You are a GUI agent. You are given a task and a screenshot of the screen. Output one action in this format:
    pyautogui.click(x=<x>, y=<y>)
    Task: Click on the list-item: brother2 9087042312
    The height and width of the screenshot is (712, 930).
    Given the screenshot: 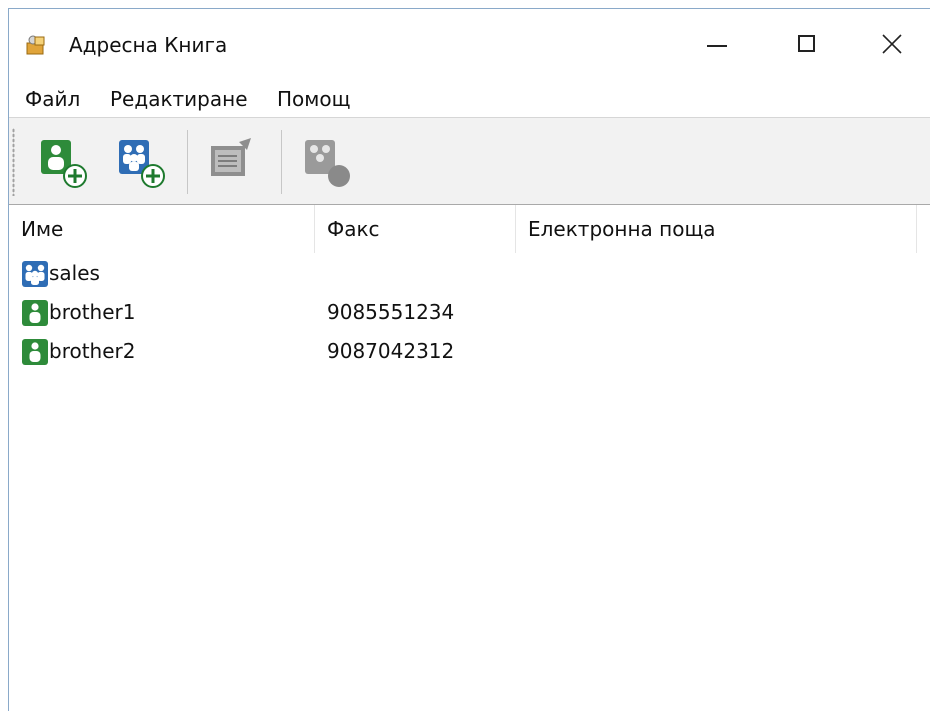 What is the action you would take?
    pyautogui.click(x=469, y=352)
    